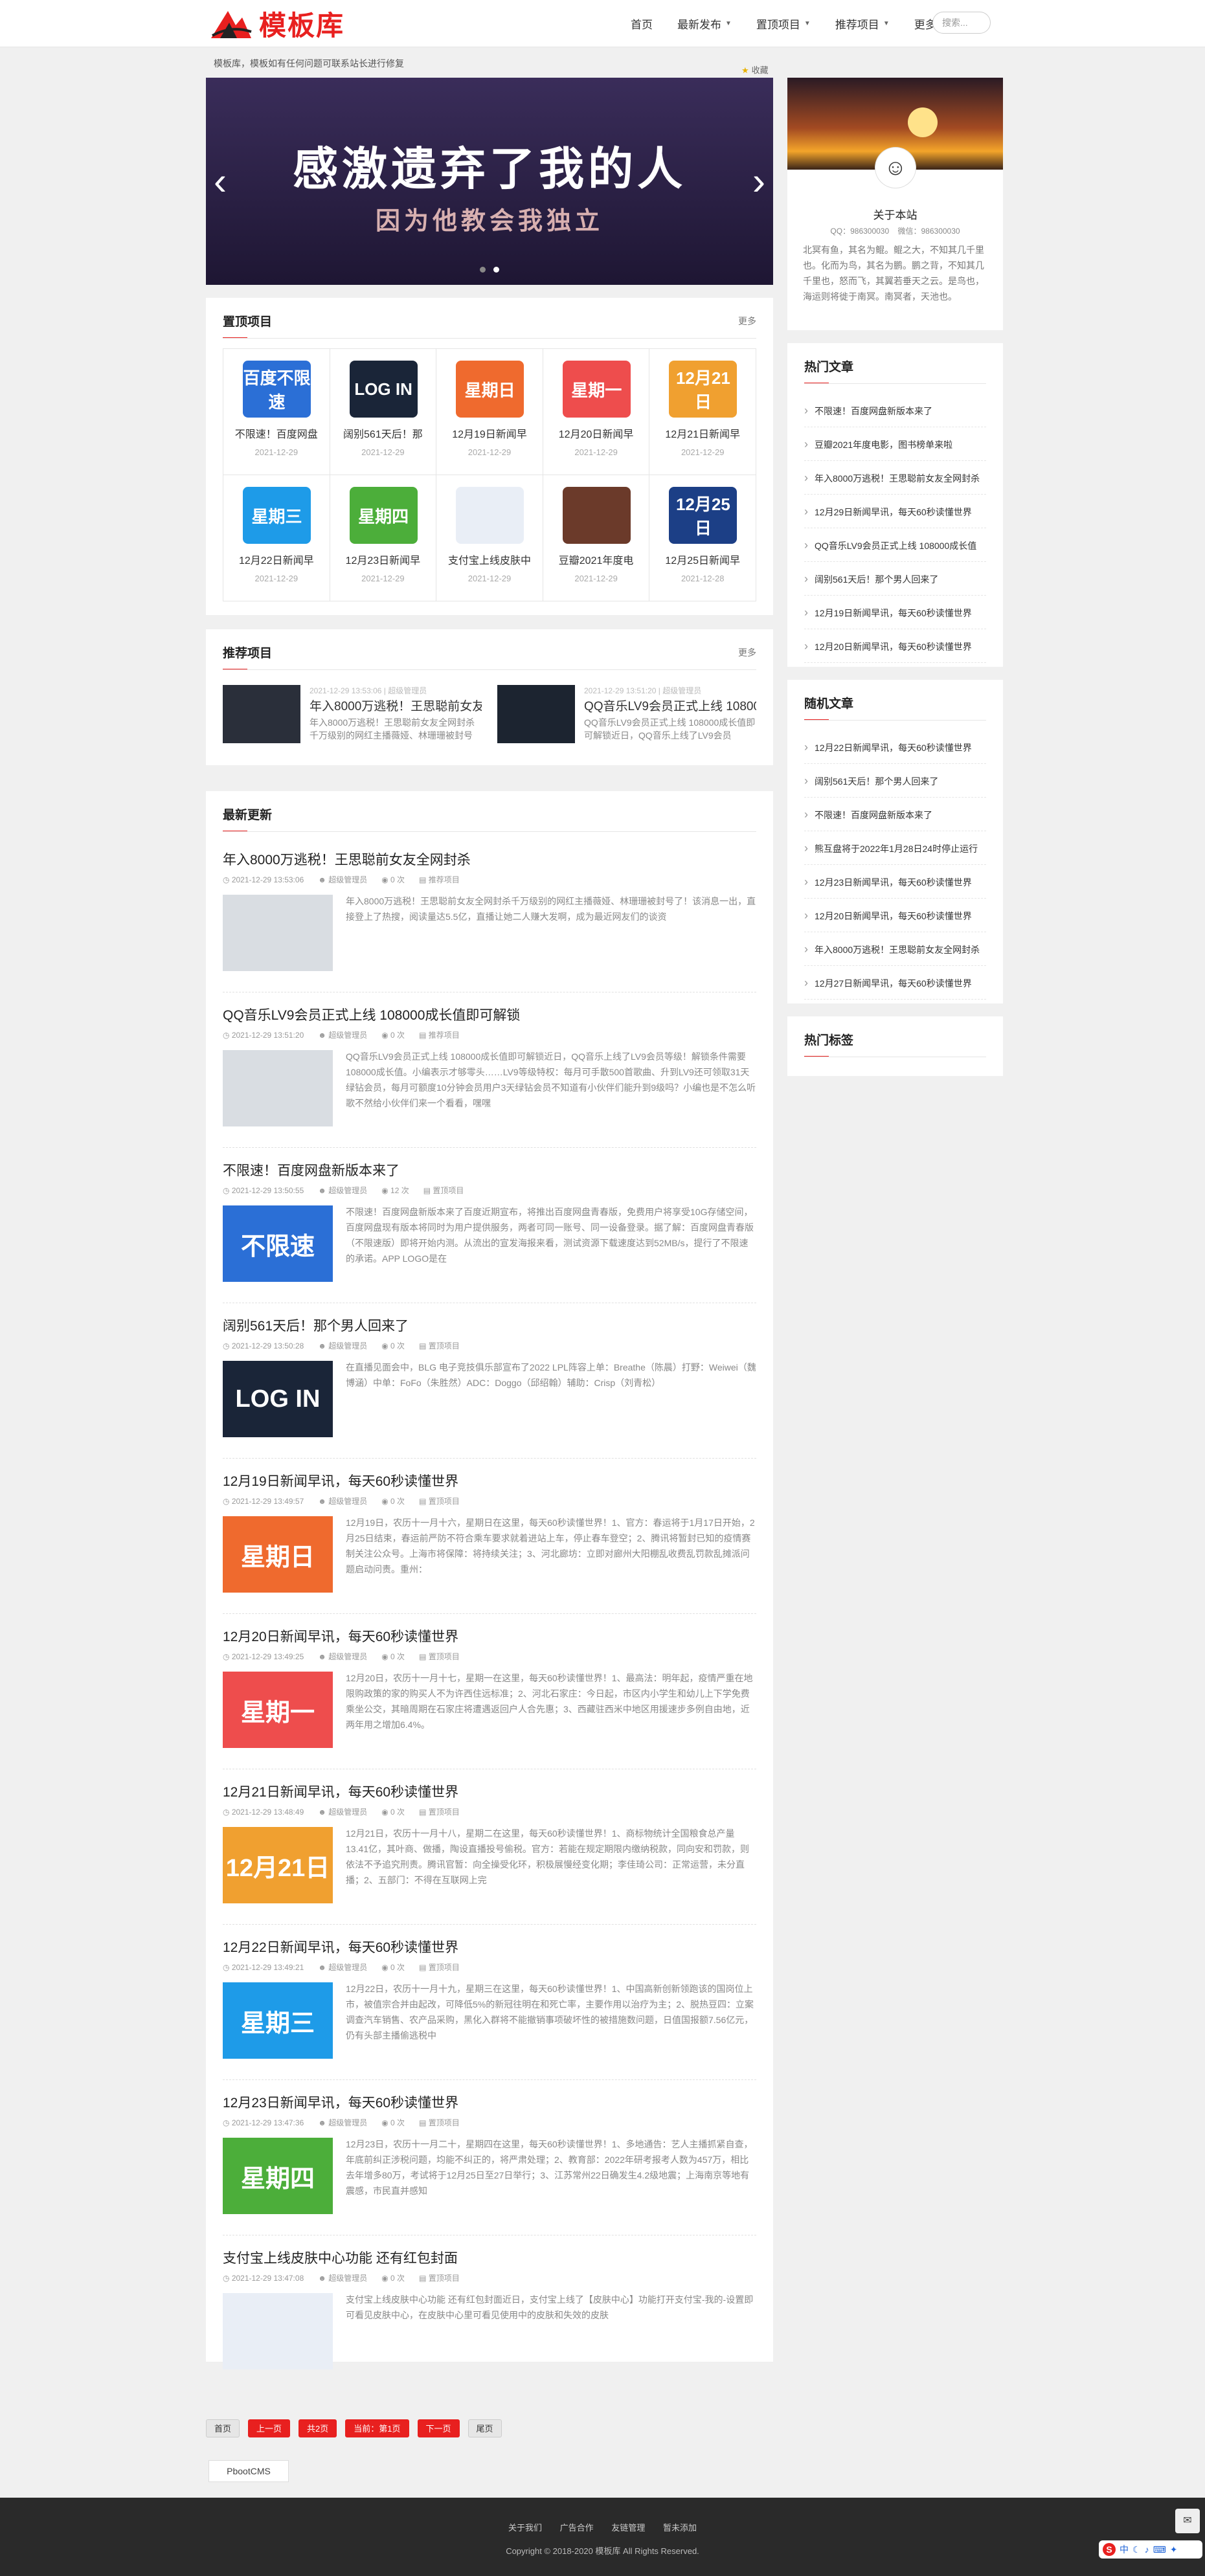 Image resolution: width=1205 pixels, height=2576 pixels. I want to click on sidebar-article-link: 12月22日新闻早讯，每天60秒读懂世界, so click(895, 747).